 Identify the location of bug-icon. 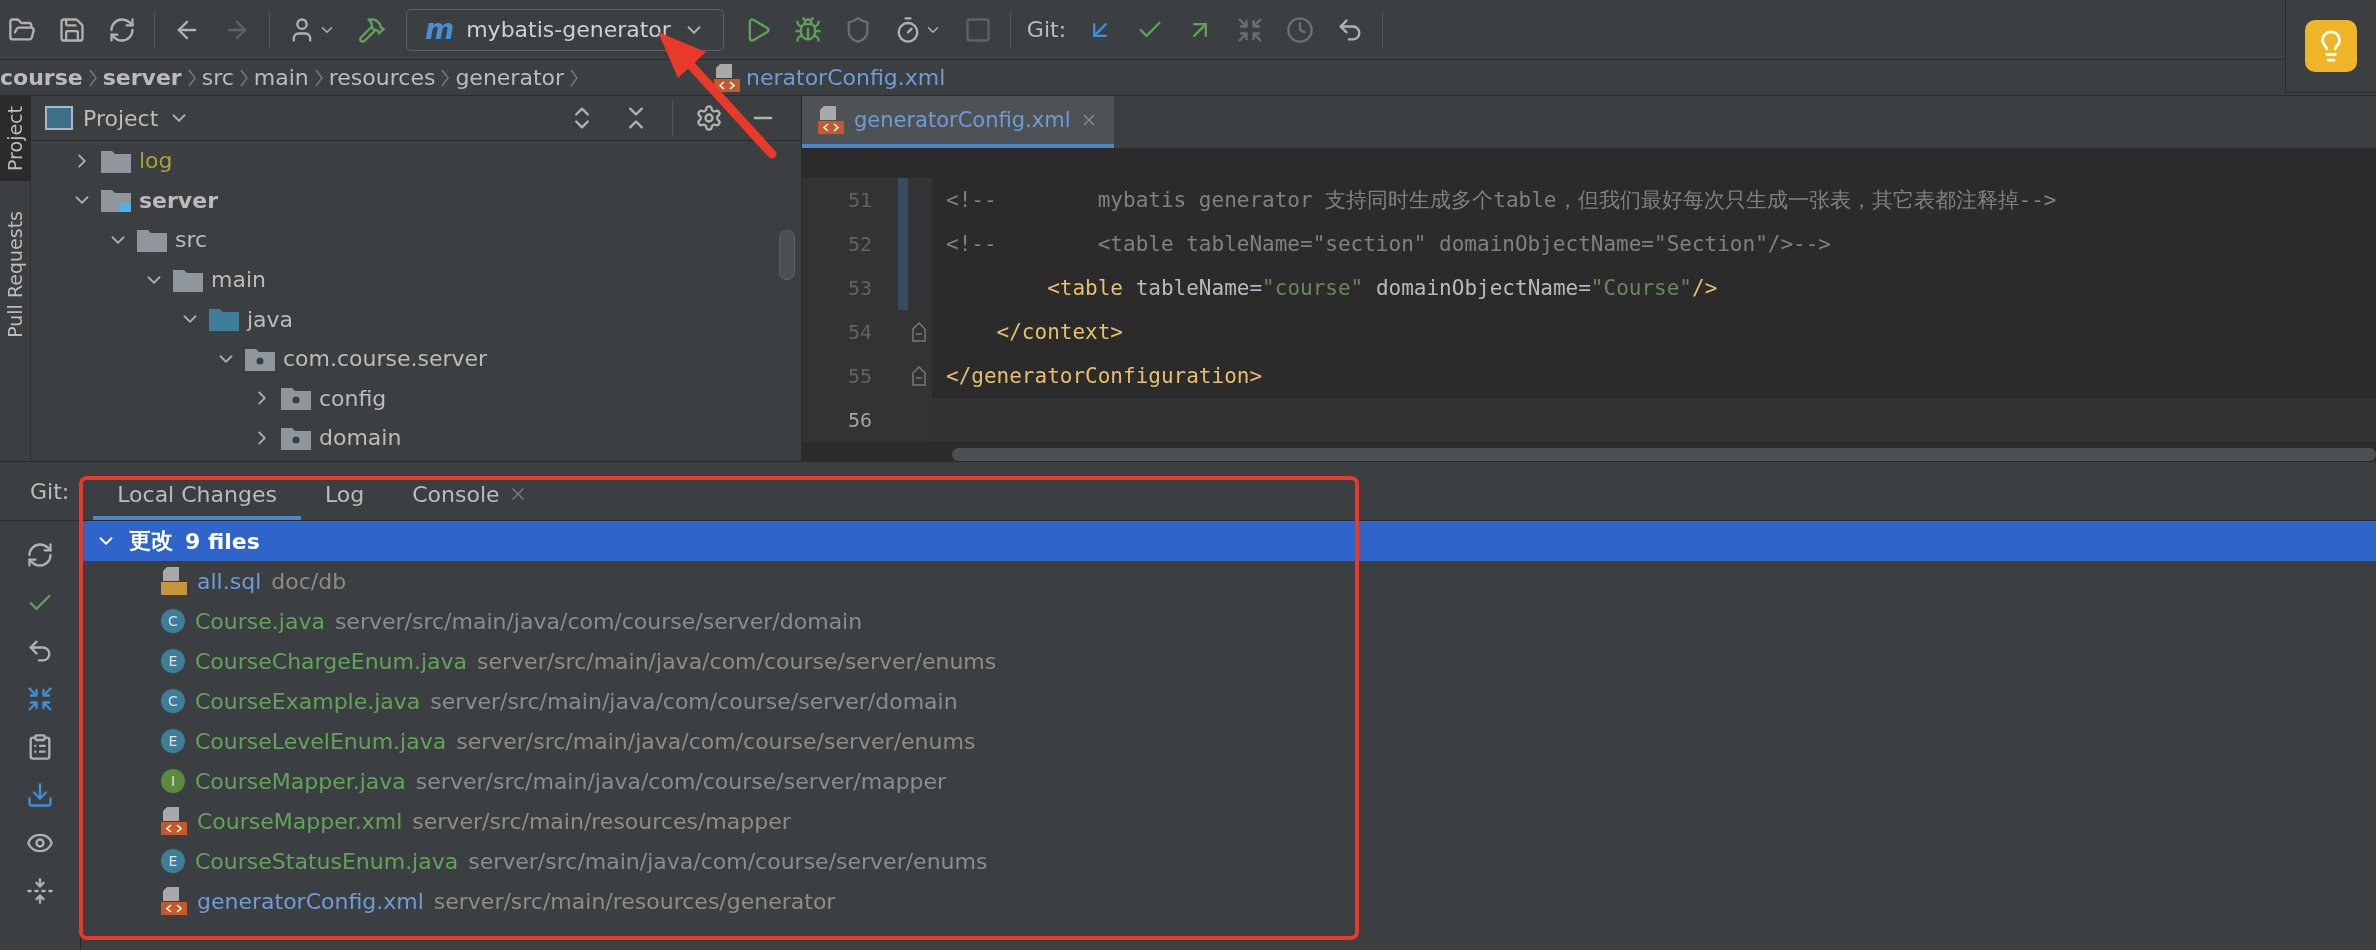
(807, 29).